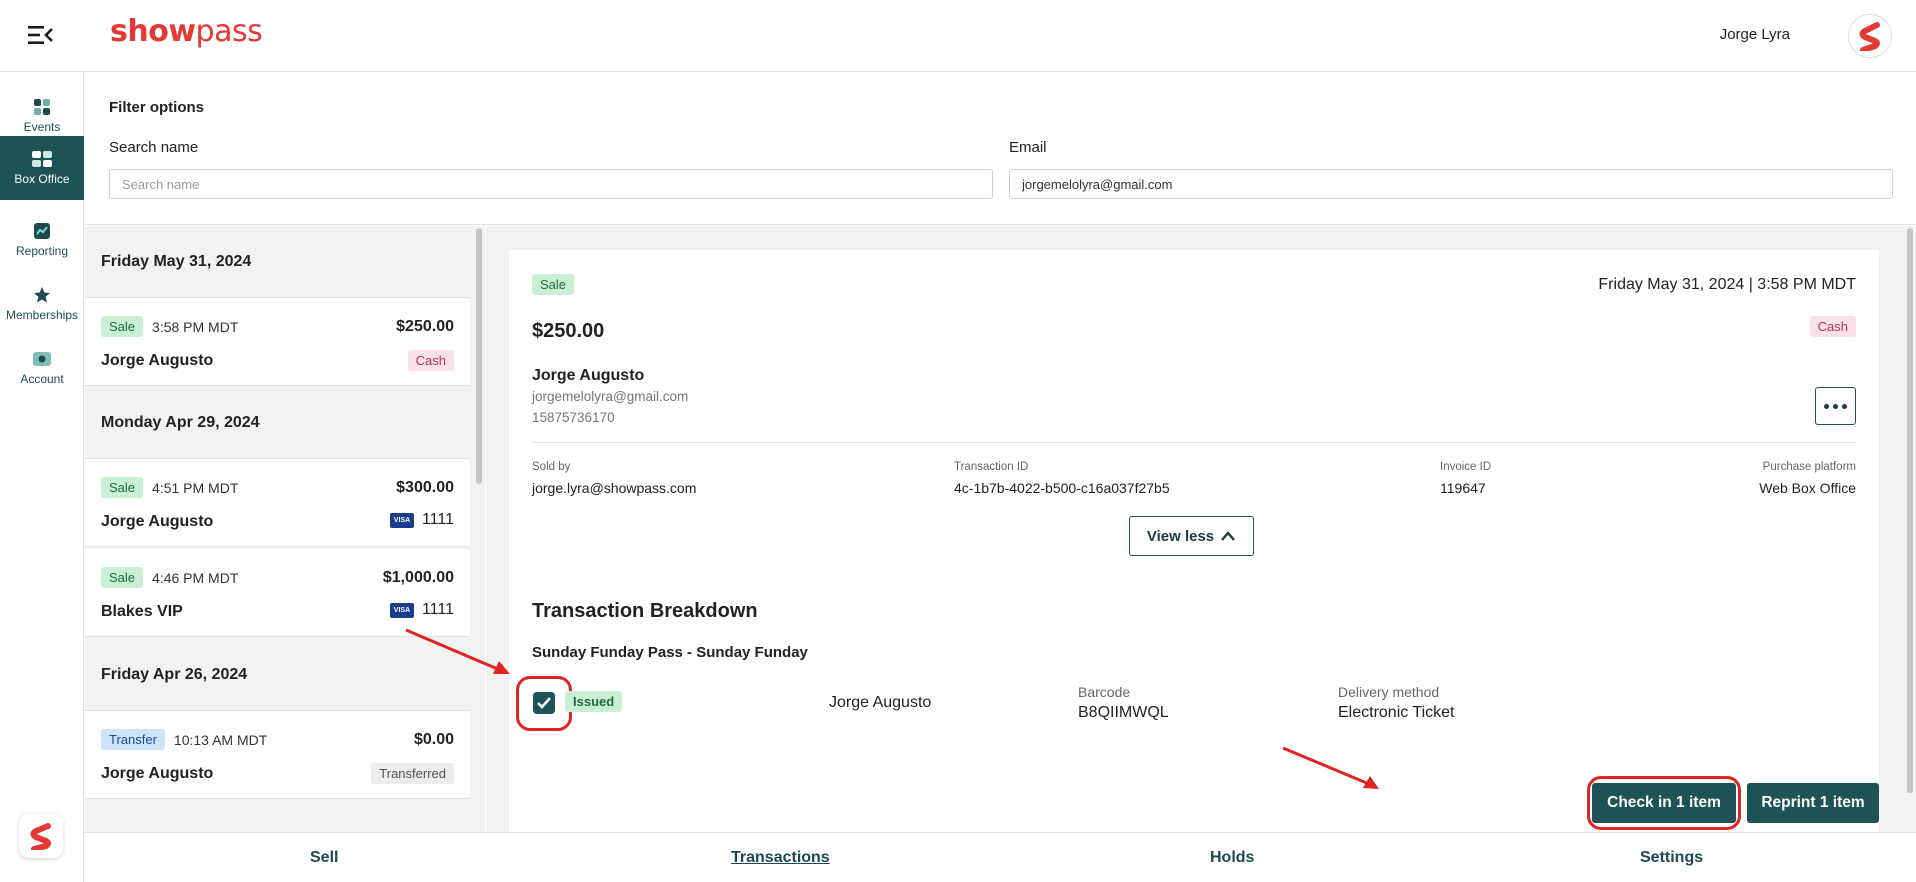  What do you see at coordinates (41, 35) in the screenshot?
I see `collapse-menu-icon` at bounding box center [41, 35].